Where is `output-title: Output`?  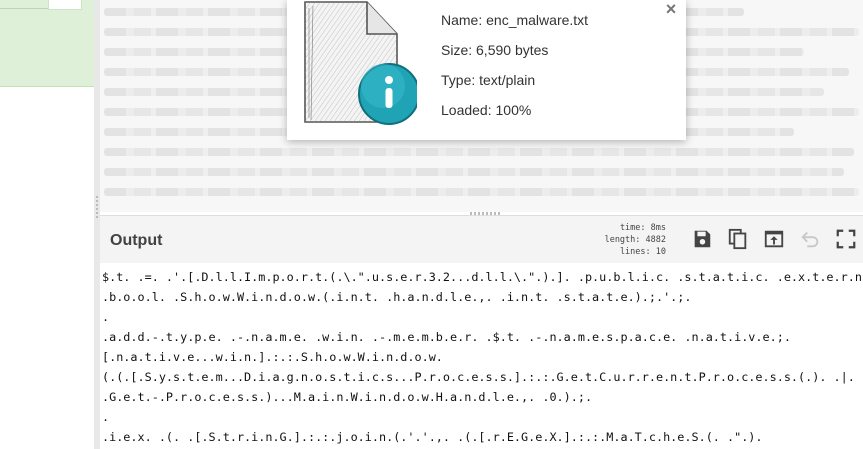
output-title: Output is located at coordinates (136, 240).